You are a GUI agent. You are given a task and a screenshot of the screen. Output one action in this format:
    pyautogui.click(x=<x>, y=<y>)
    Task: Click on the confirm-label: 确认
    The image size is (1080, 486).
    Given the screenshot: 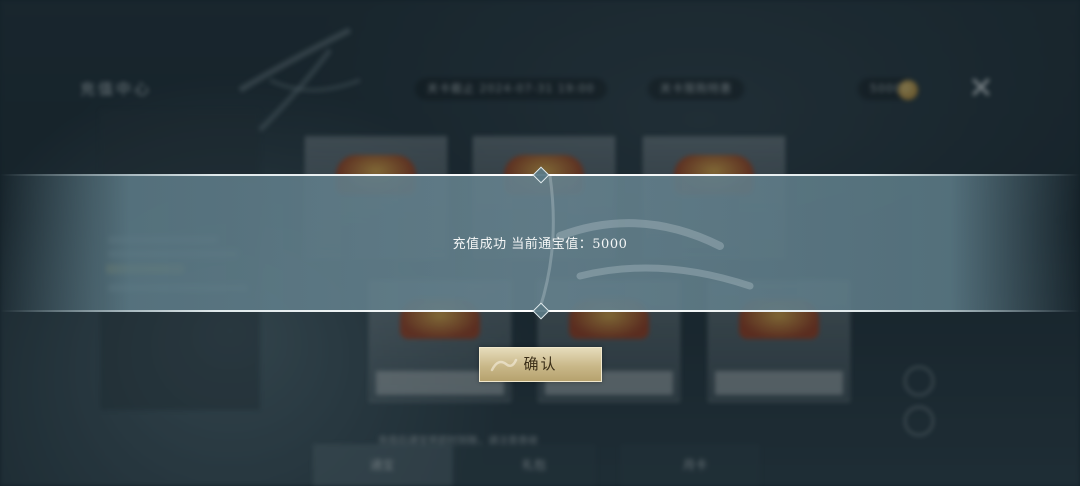 What is the action you would take?
    pyautogui.click(x=540, y=364)
    